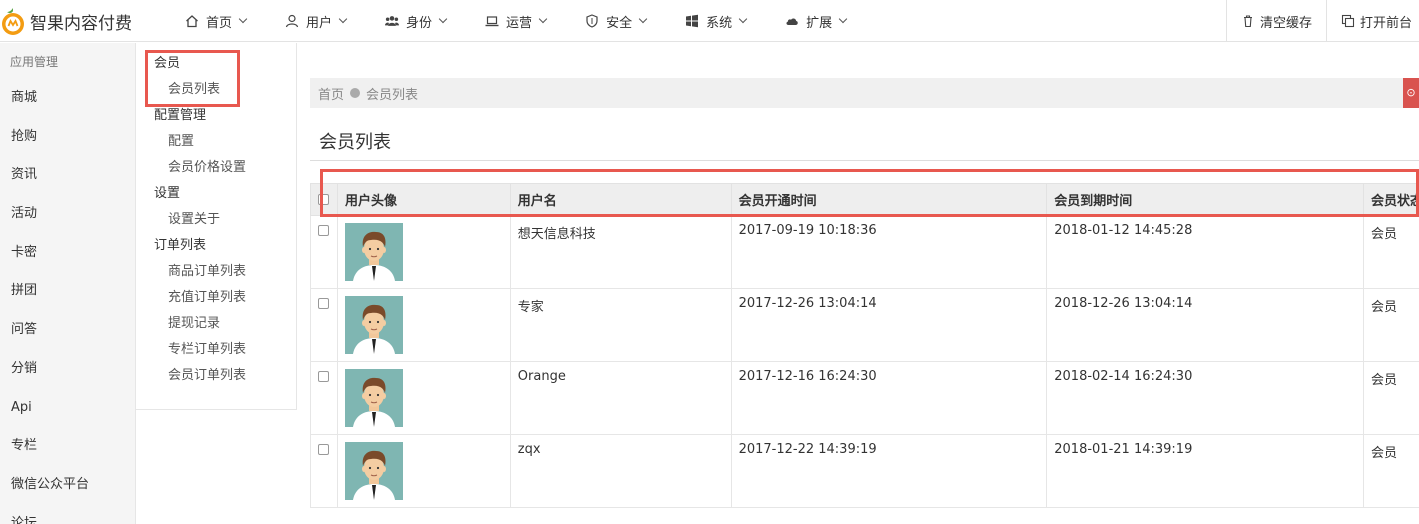 The height and width of the screenshot is (524, 1419). What do you see at coordinates (192, 21) in the screenshot?
I see `home-icon` at bounding box center [192, 21].